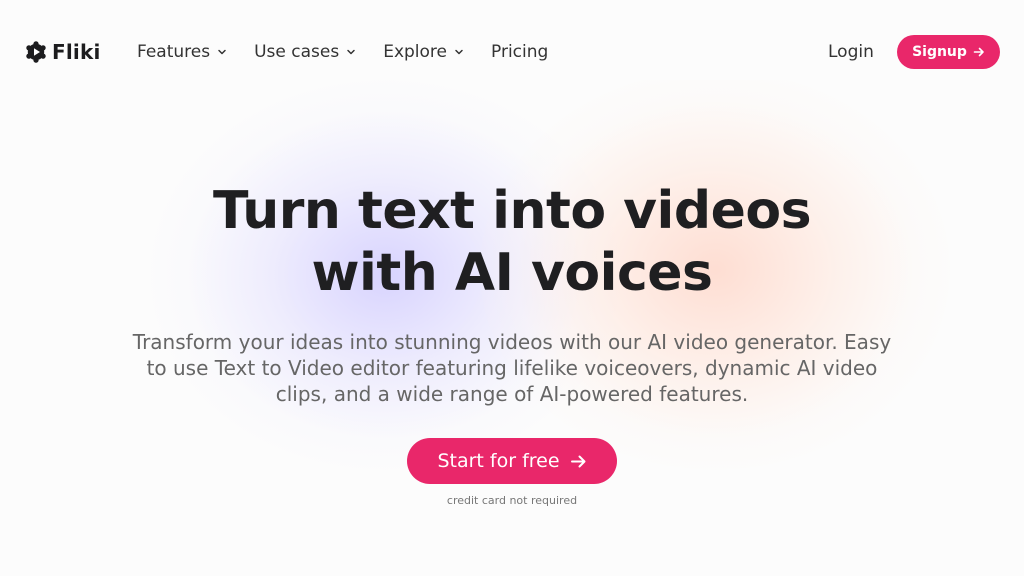 This screenshot has height=576, width=1024. I want to click on menu-item-label: Pricing, so click(520, 52).